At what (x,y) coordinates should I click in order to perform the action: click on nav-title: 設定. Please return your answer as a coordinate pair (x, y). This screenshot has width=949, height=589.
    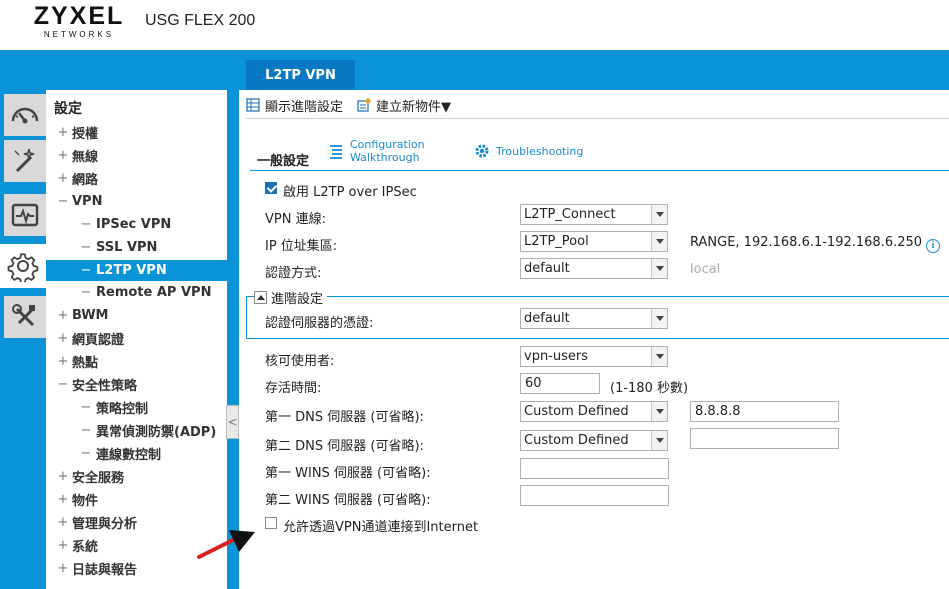
    Looking at the image, I should click on (68, 109).